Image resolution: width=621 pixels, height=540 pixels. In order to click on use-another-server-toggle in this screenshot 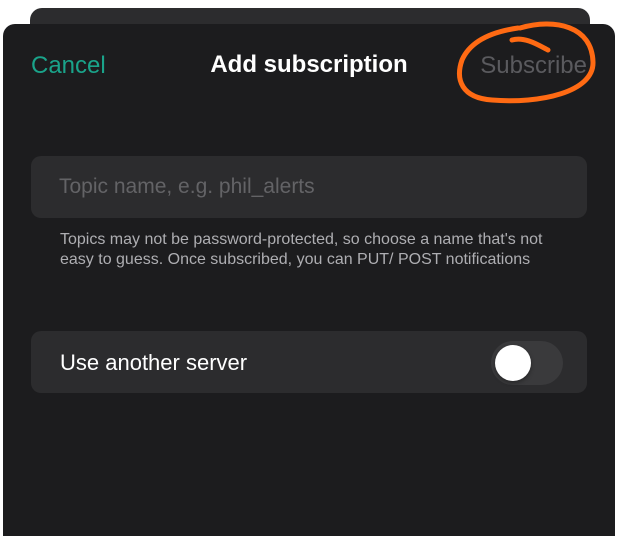, I will do `click(527, 363)`.